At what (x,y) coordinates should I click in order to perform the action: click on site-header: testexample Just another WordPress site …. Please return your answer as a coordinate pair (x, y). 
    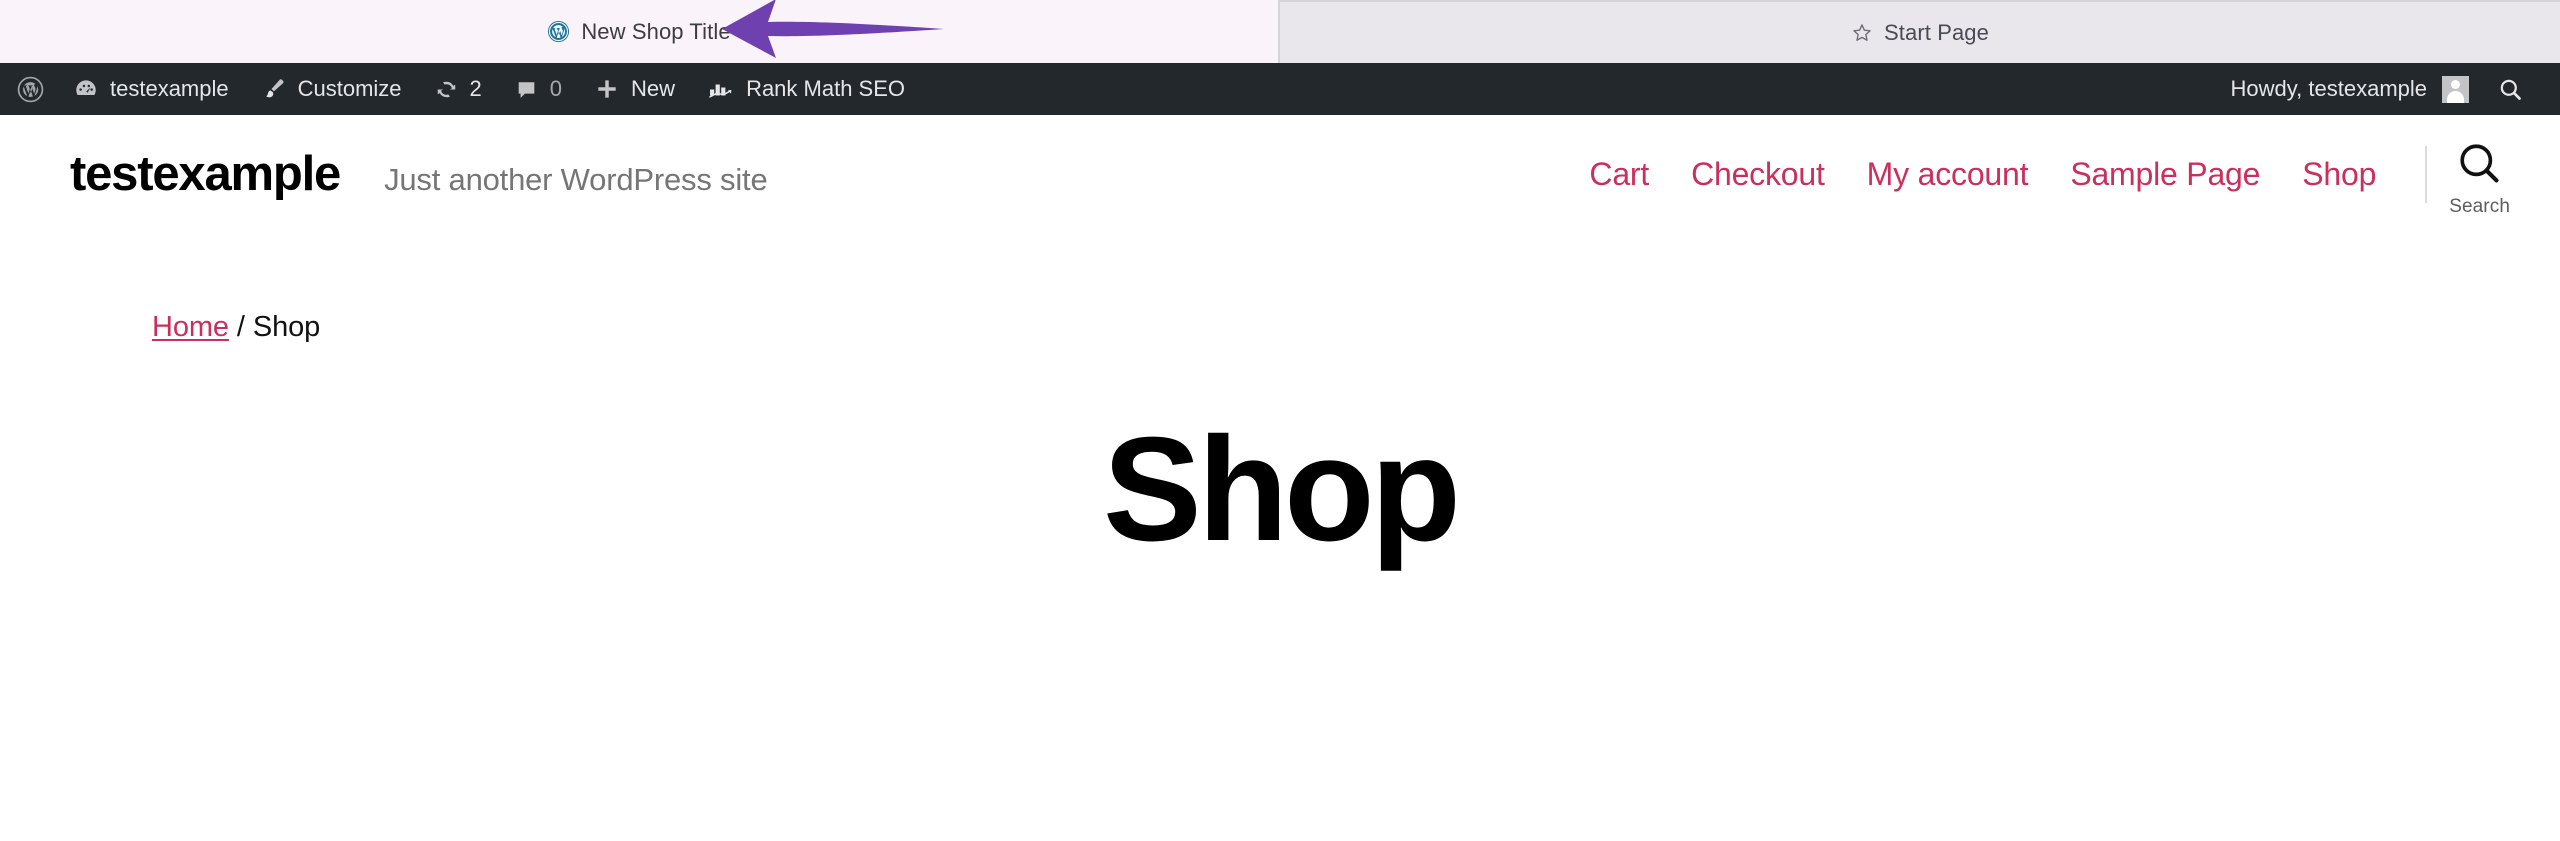
    Looking at the image, I should click on (1280, 174).